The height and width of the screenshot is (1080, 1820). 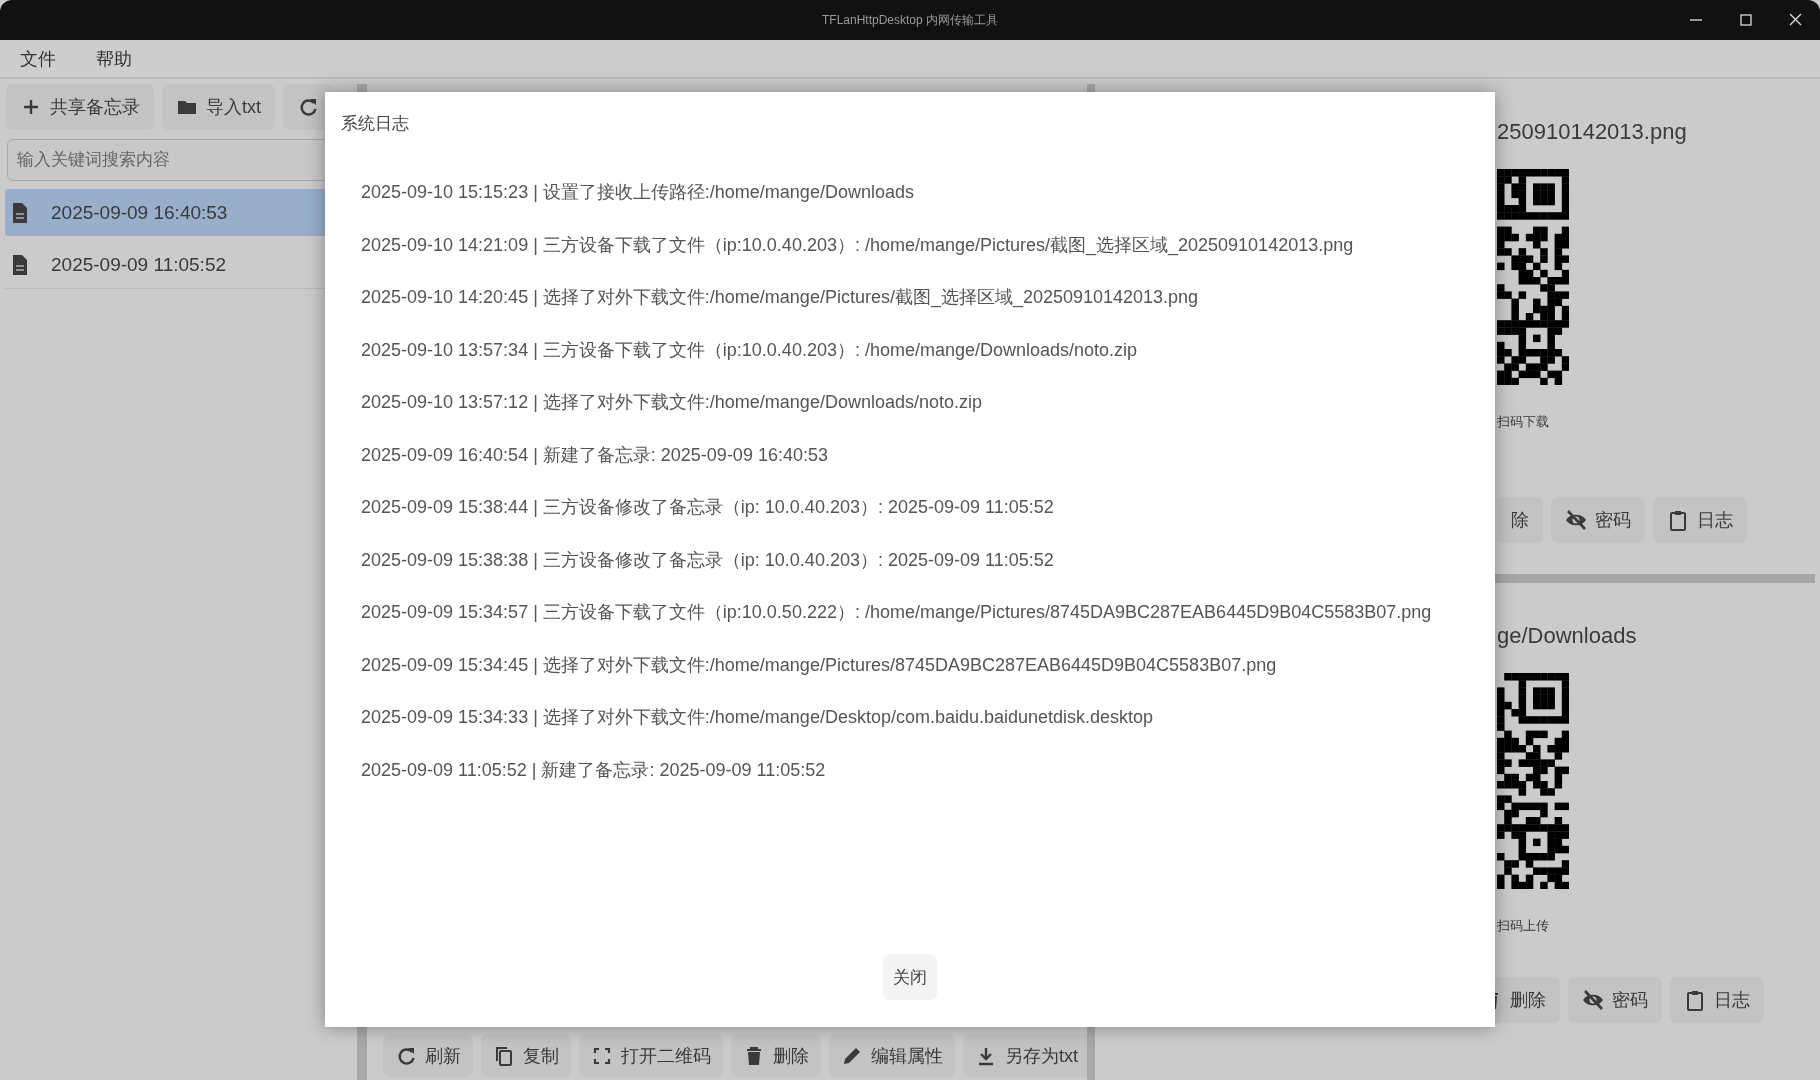 What do you see at coordinates (594, 770) in the screenshot?
I see `log-entry: 2025-09-09 11:05:52 | 新建了备忘录: 2025-09-09 11:05:52` at bounding box center [594, 770].